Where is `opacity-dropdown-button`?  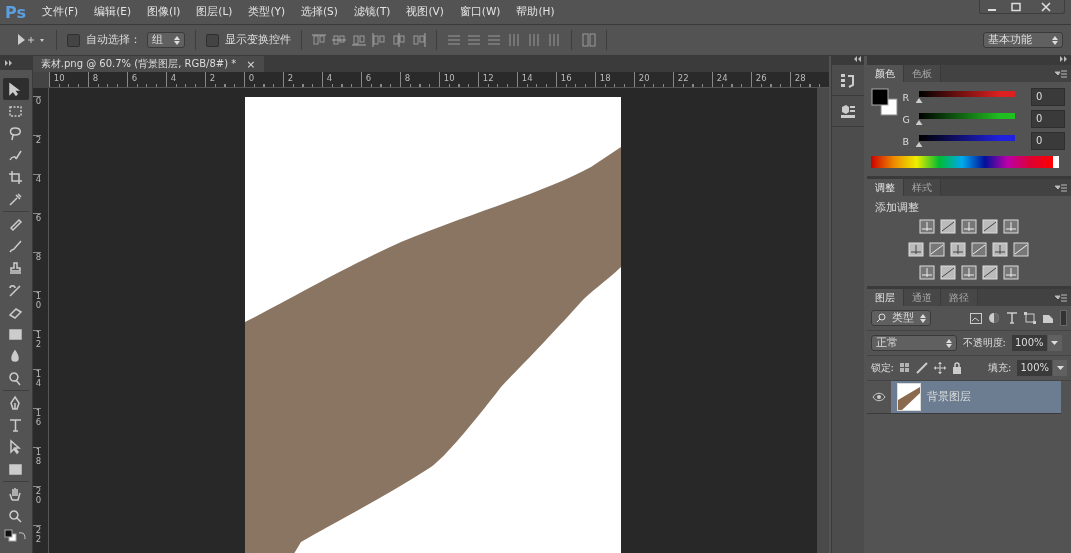
opacity-dropdown-button is located at coordinates (1054, 343).